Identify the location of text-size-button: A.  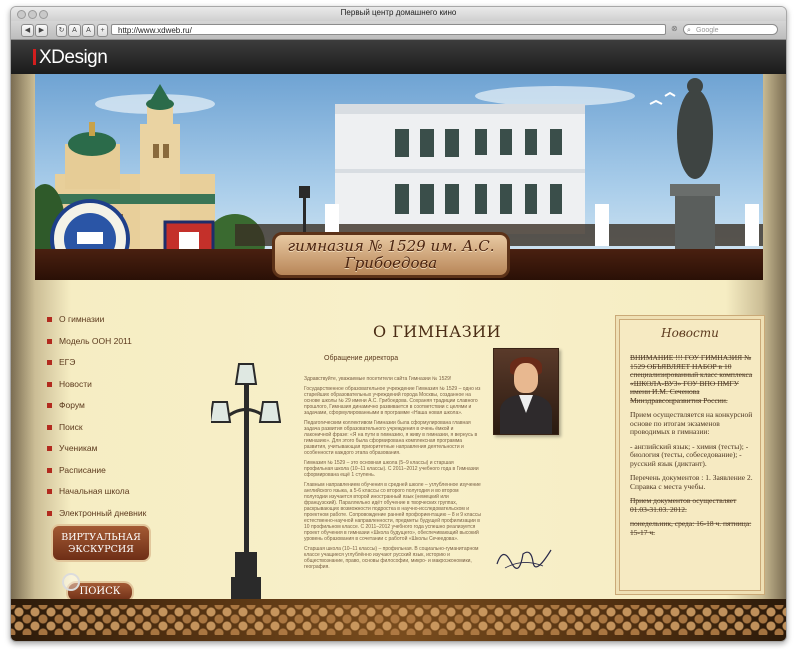
(74, 30).